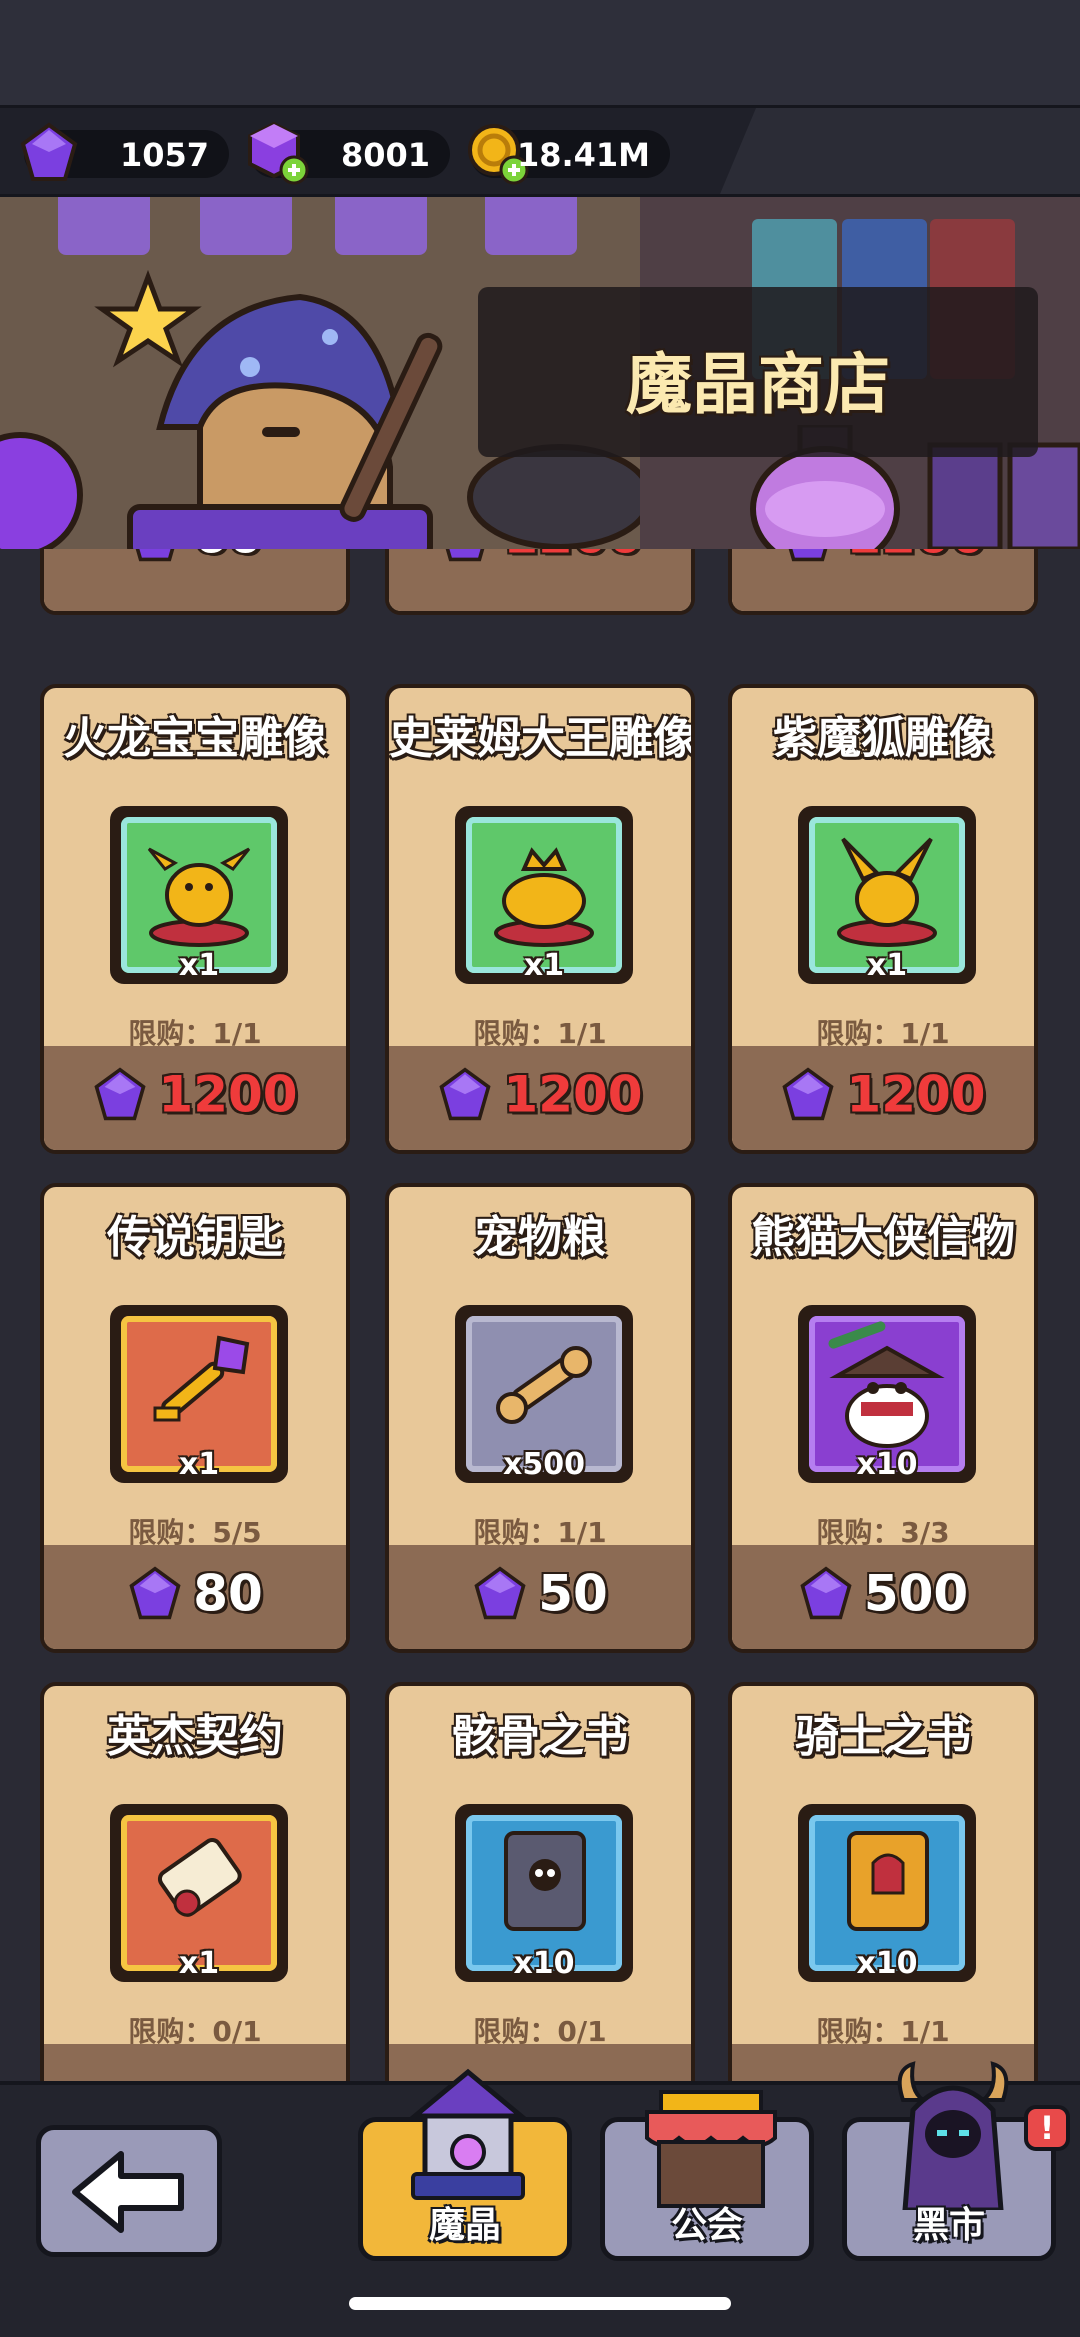 This screenshot has width=1080, height=2337. Describe the element at coordinates (278, 153) in the screenshot. I see `crystal-cube-plus-icon` at that location.